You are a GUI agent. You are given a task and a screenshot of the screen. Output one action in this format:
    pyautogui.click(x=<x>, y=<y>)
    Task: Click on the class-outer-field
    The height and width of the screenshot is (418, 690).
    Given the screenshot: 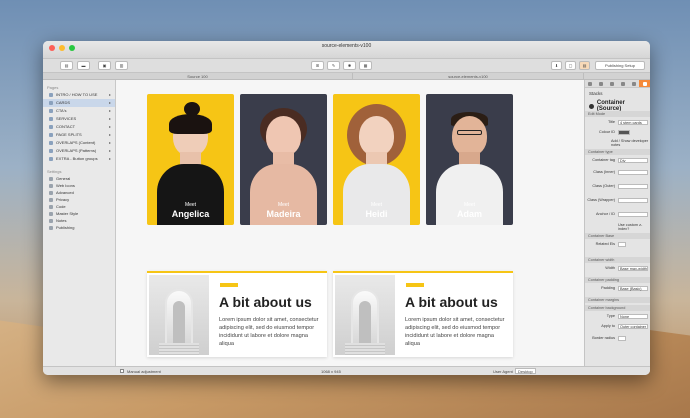 What is the action you would take?
    pyautogui.click(x=633, y=186)
    